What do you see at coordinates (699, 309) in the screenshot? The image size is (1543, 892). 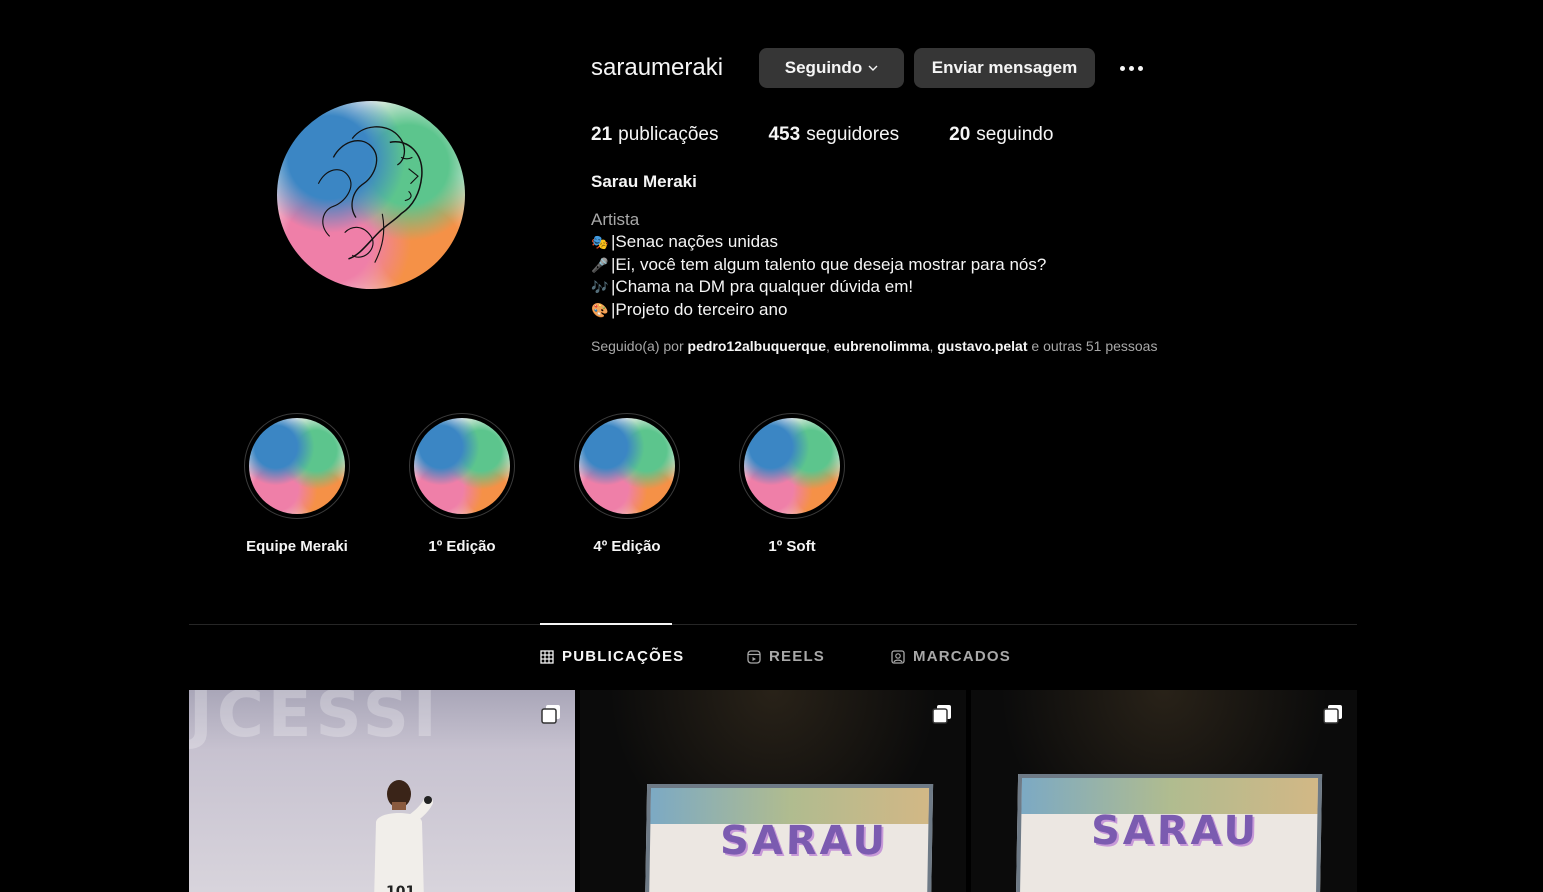 I see `bio-text: |Projeto do terceiro ano` at bounding box center [699, 309].